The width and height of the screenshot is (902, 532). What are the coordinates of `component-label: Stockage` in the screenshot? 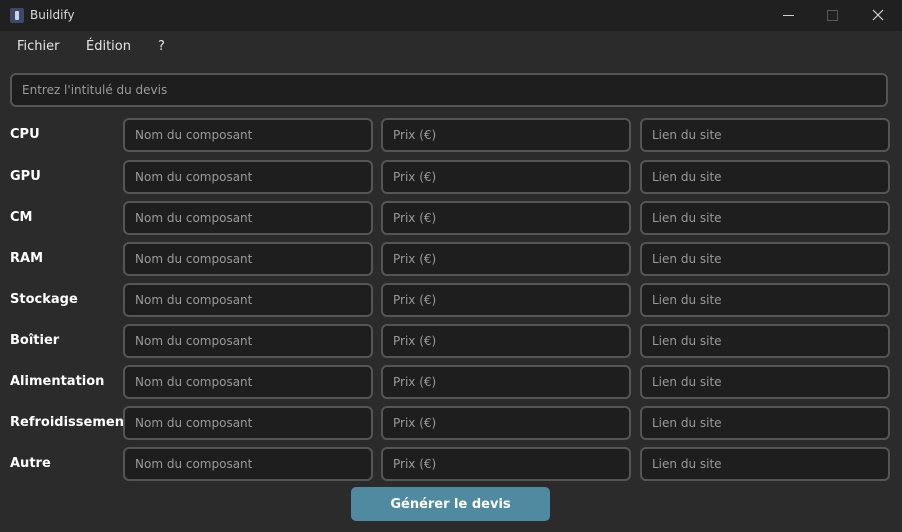 It's located at (44, 299).